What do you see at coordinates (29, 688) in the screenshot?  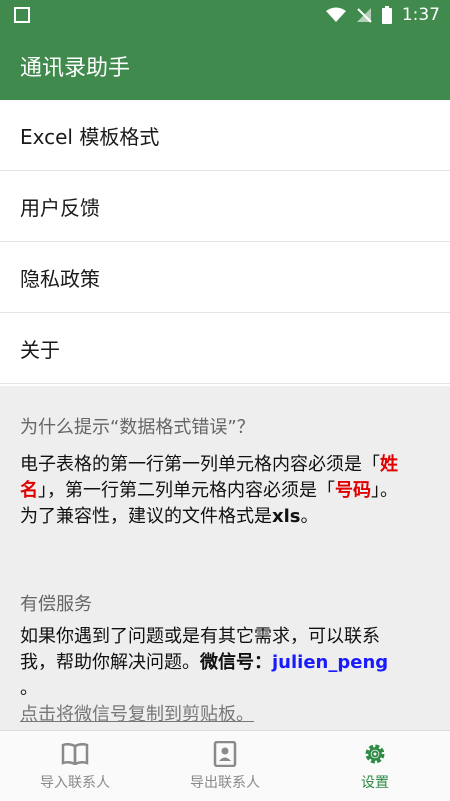 I see `paid-service-period: 。` at bounding box center [29, 688].